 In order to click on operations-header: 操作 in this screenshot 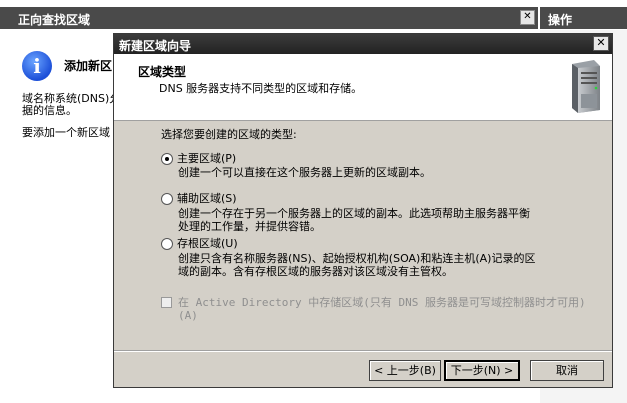, I will do `click(583, 18)`.